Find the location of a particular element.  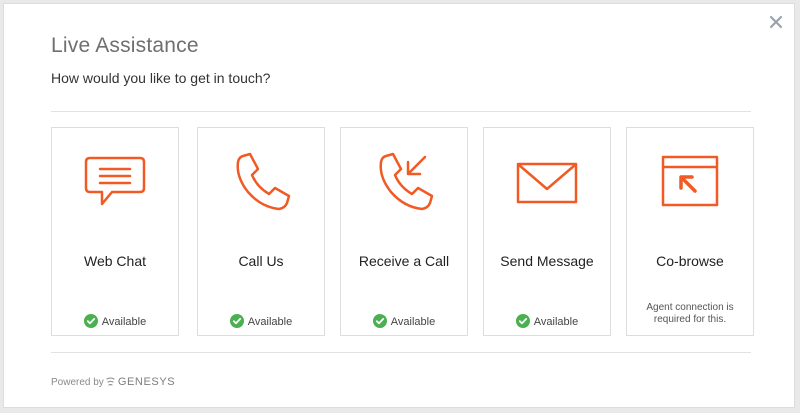

option-label: Web Chat is located at coordinates (115, 261).